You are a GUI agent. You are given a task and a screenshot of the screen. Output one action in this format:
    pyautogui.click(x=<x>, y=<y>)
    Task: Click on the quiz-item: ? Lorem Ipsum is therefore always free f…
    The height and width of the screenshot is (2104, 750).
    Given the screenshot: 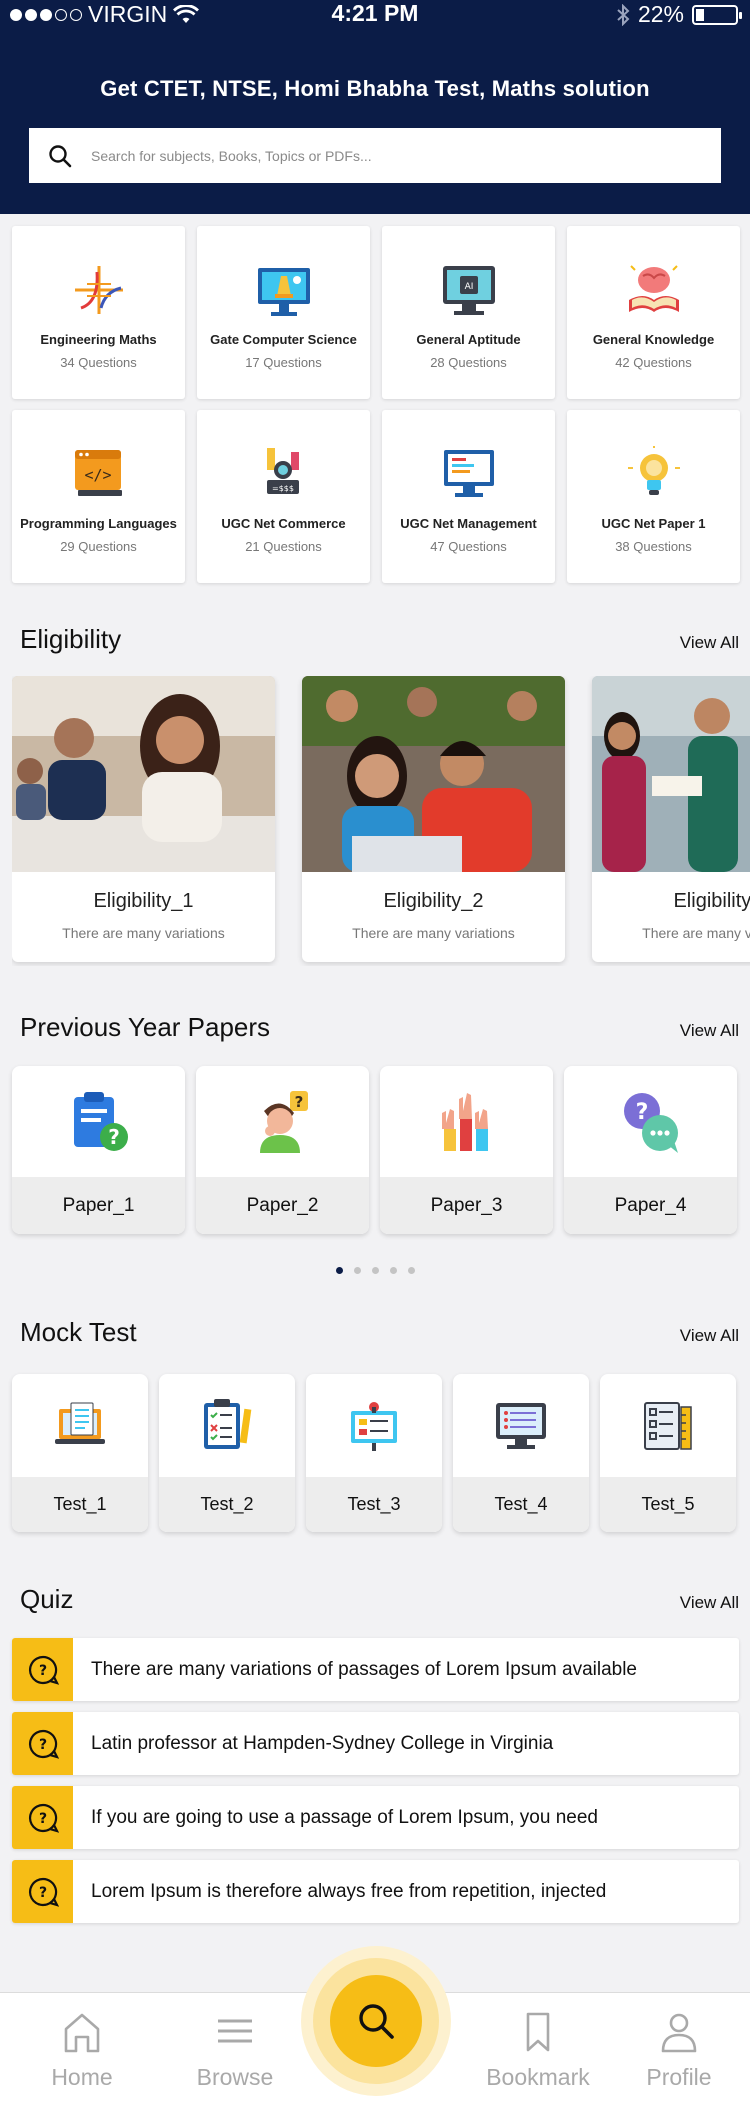 What is the action you would take?
    pyautogui.click(x=375, y=1891)
    